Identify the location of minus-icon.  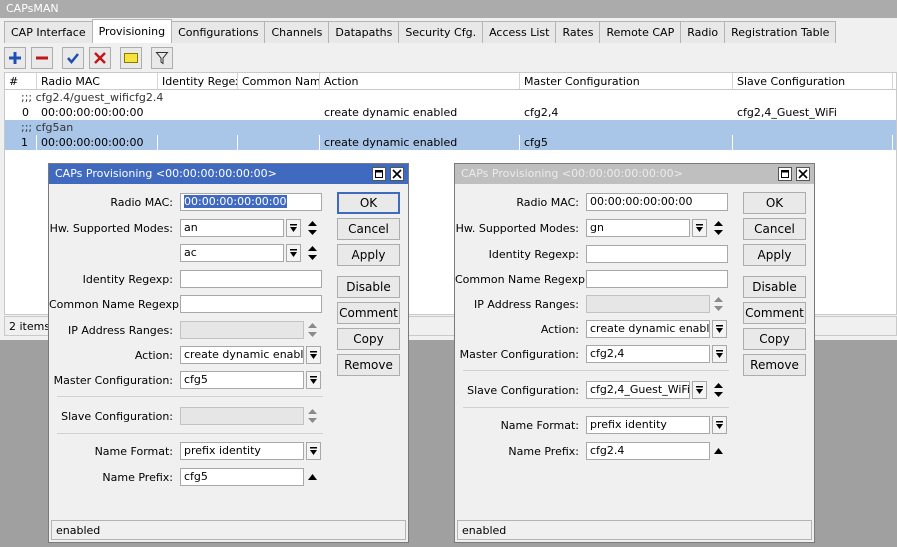
(42, 58).